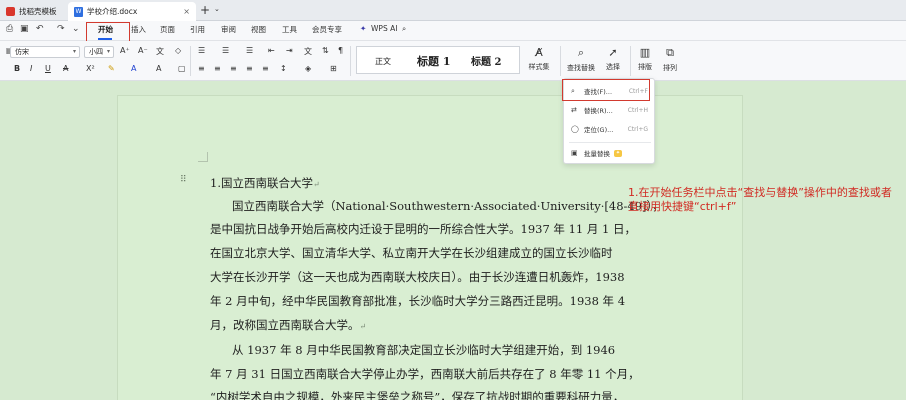  What do you see at coordinates (637, 110) in the screenshot?
I see `shortcut-label: Ctrl+H` at bounding box center [637, 110].